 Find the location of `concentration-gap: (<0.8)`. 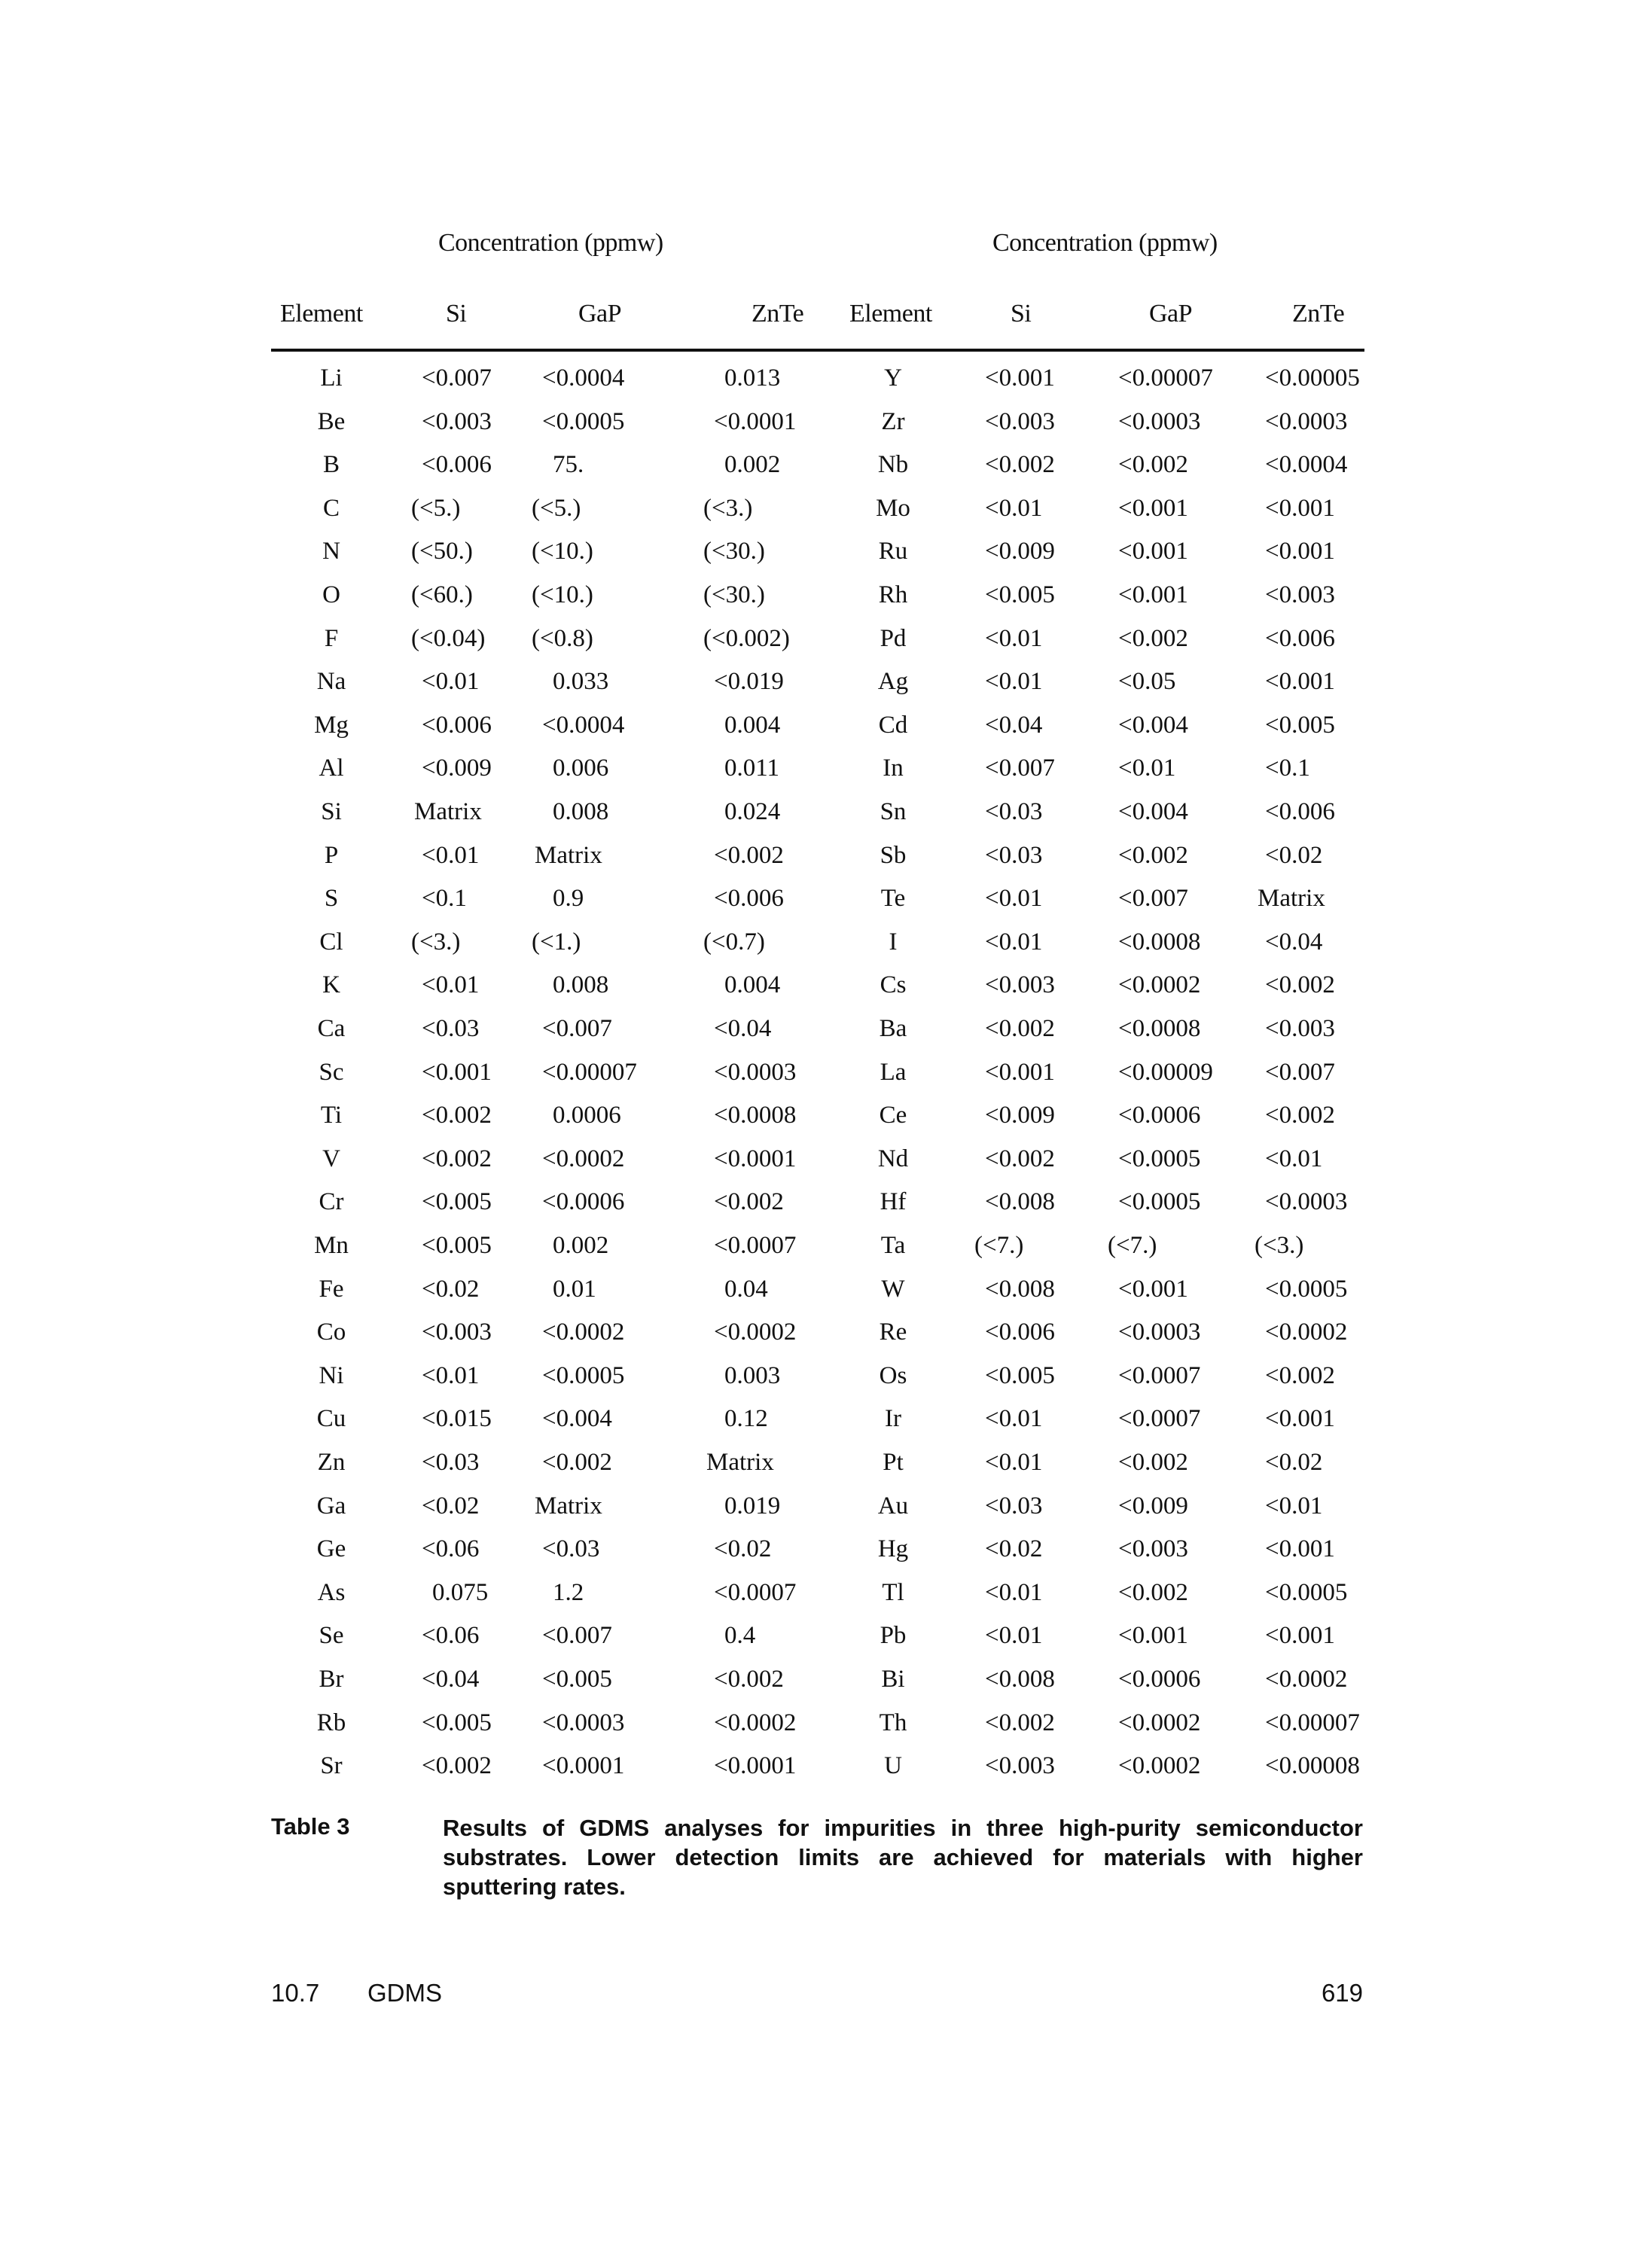

concentration-gap: (<0.8) is located at coordinates (562, 638).